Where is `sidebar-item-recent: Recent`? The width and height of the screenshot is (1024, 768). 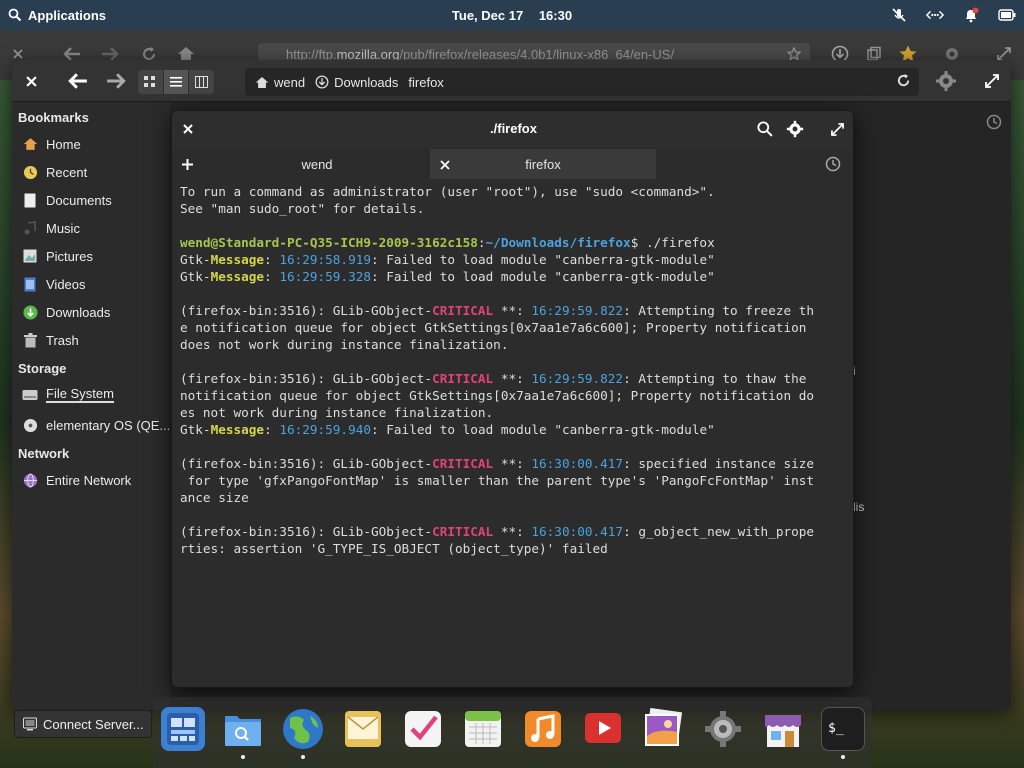
sidebar-item-recent: Recent is located at coordinates (96, 172).